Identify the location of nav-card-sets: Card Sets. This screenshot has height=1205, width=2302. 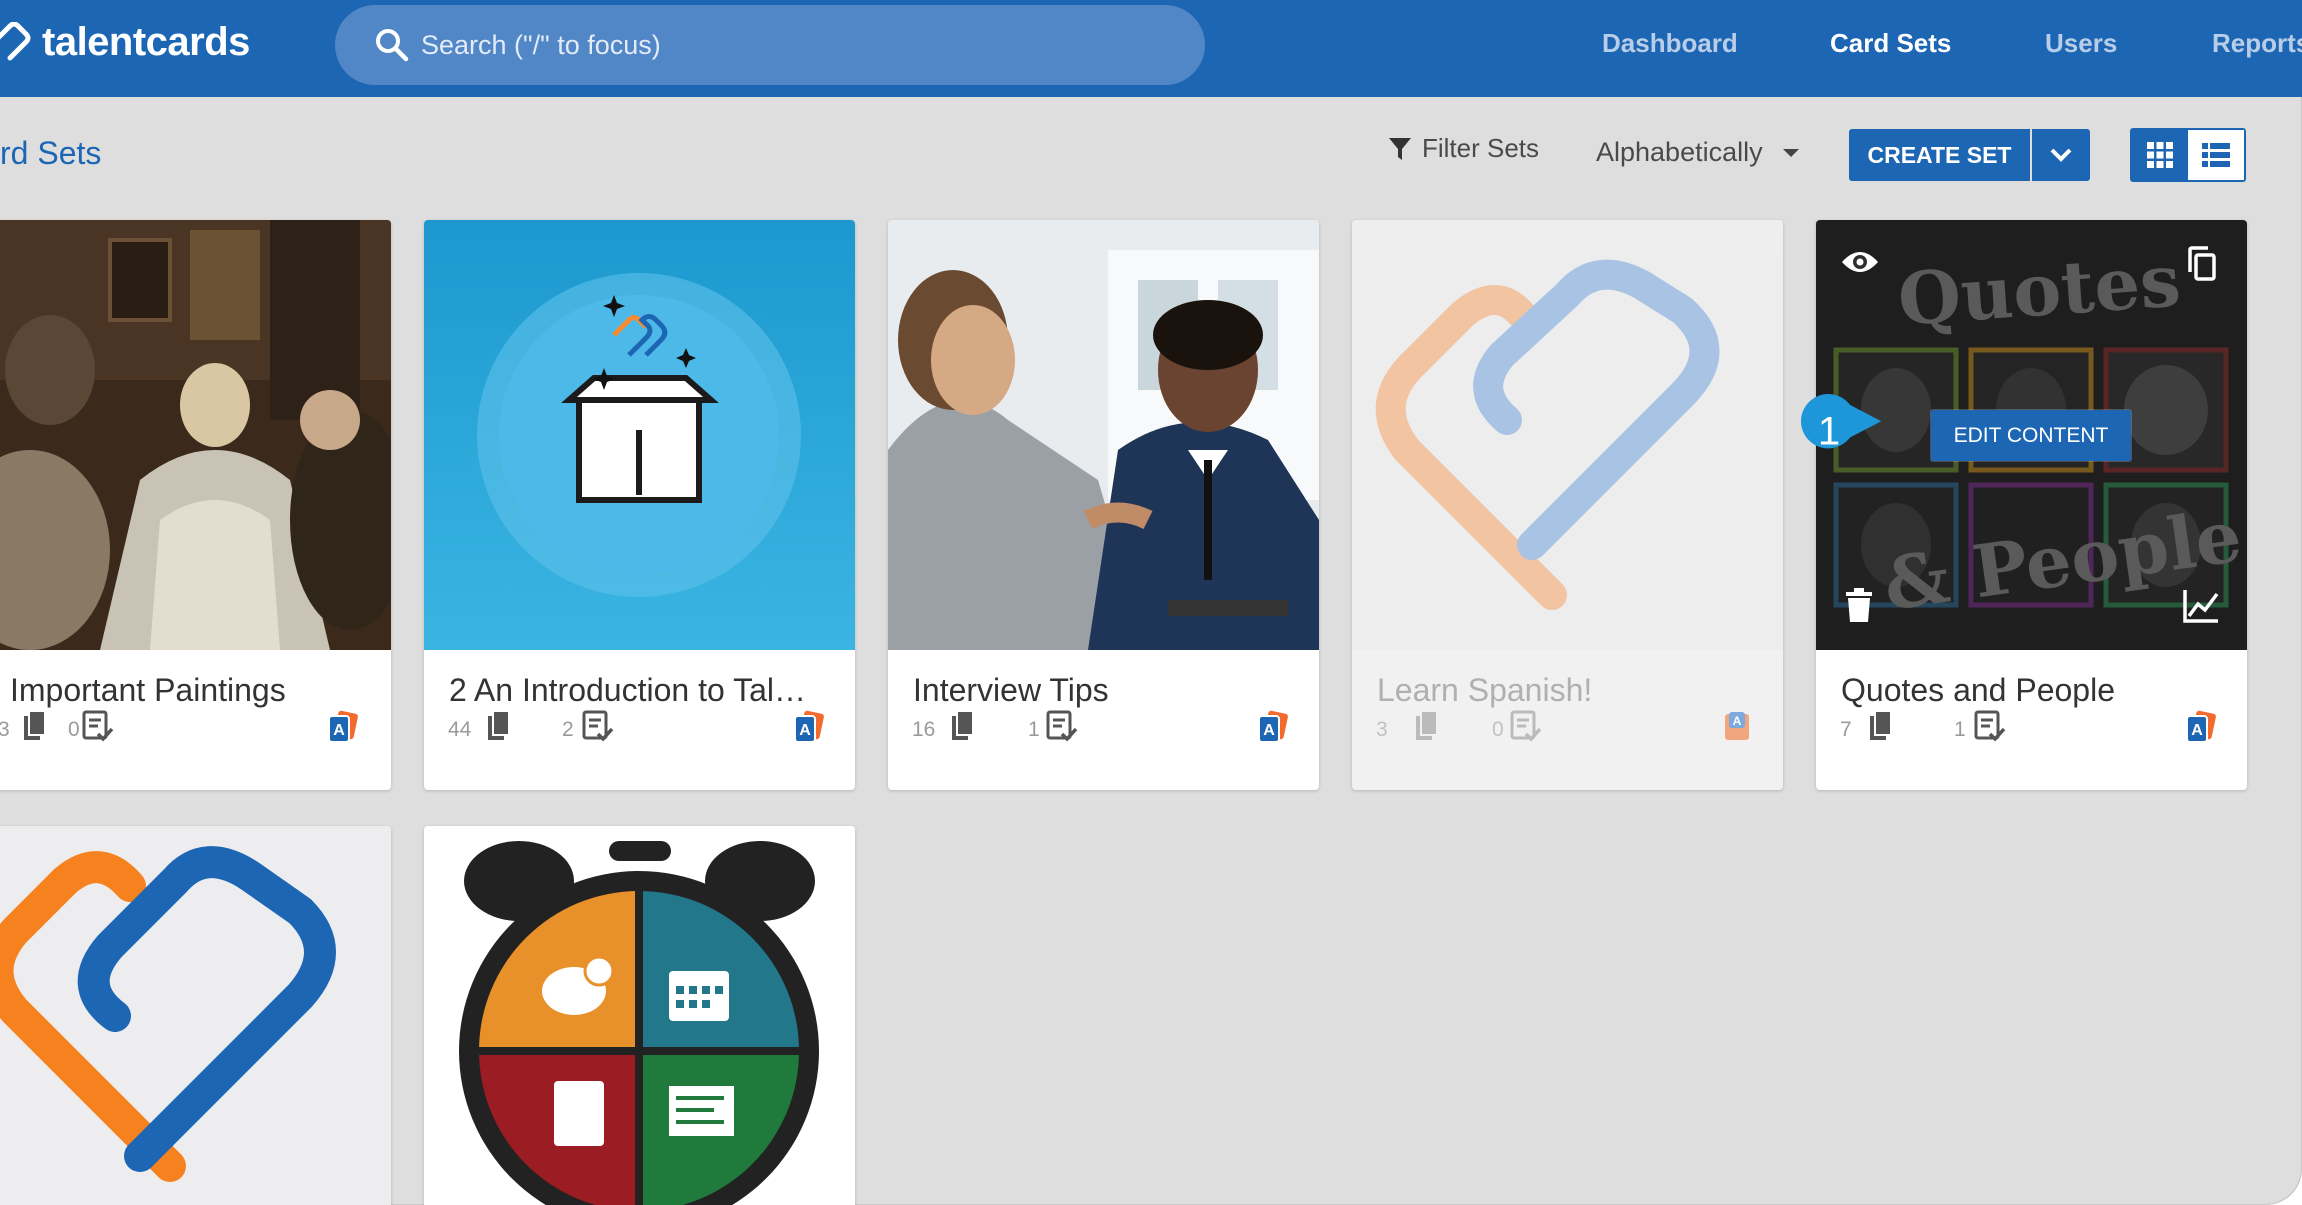
(1890, 43).